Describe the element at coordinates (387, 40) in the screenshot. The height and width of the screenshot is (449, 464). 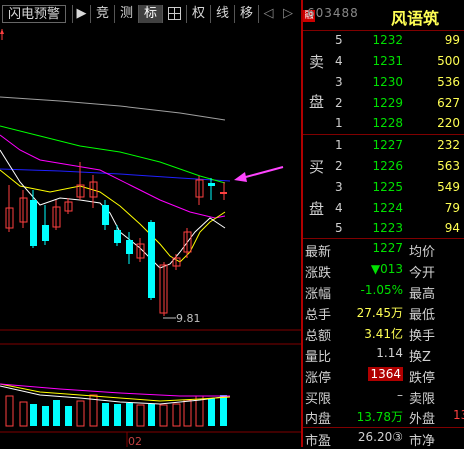
I see `sell-price: 1232` at that location.